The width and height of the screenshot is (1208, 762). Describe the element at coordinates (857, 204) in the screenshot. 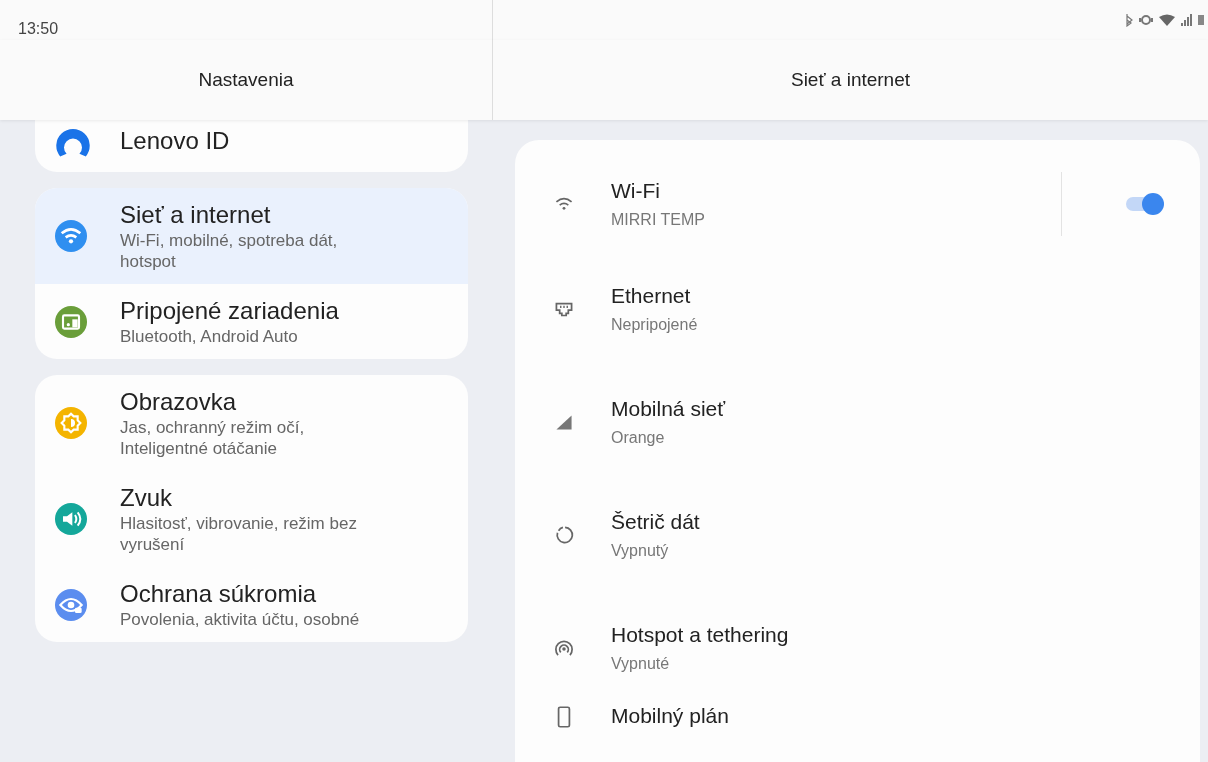

I see `network-setting: Wi-Fi MIRRI TEMP` at that location.